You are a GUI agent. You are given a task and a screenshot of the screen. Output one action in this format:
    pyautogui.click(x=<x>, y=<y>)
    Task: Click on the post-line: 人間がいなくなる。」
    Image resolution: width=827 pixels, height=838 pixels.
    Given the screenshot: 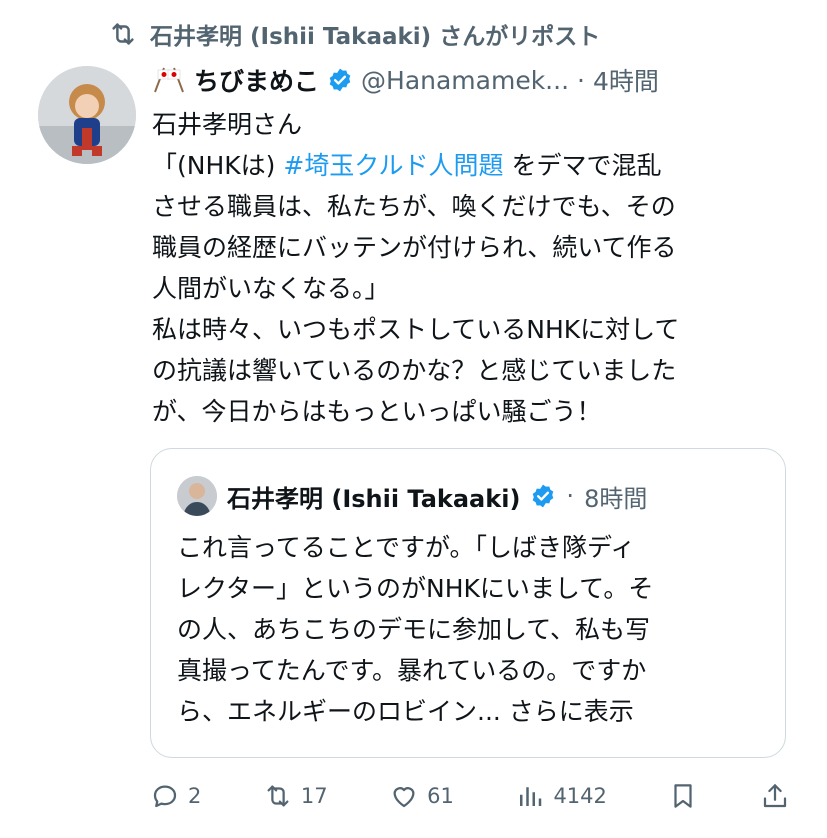 What is the action you would take?
    pyautogui.click(x=271, y=288)
    